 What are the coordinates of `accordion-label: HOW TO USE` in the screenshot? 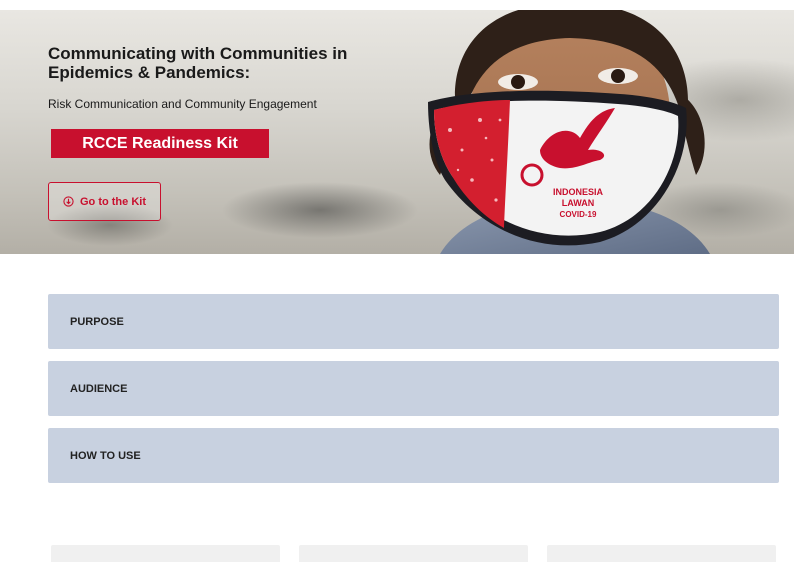 It's located at (105, 455).